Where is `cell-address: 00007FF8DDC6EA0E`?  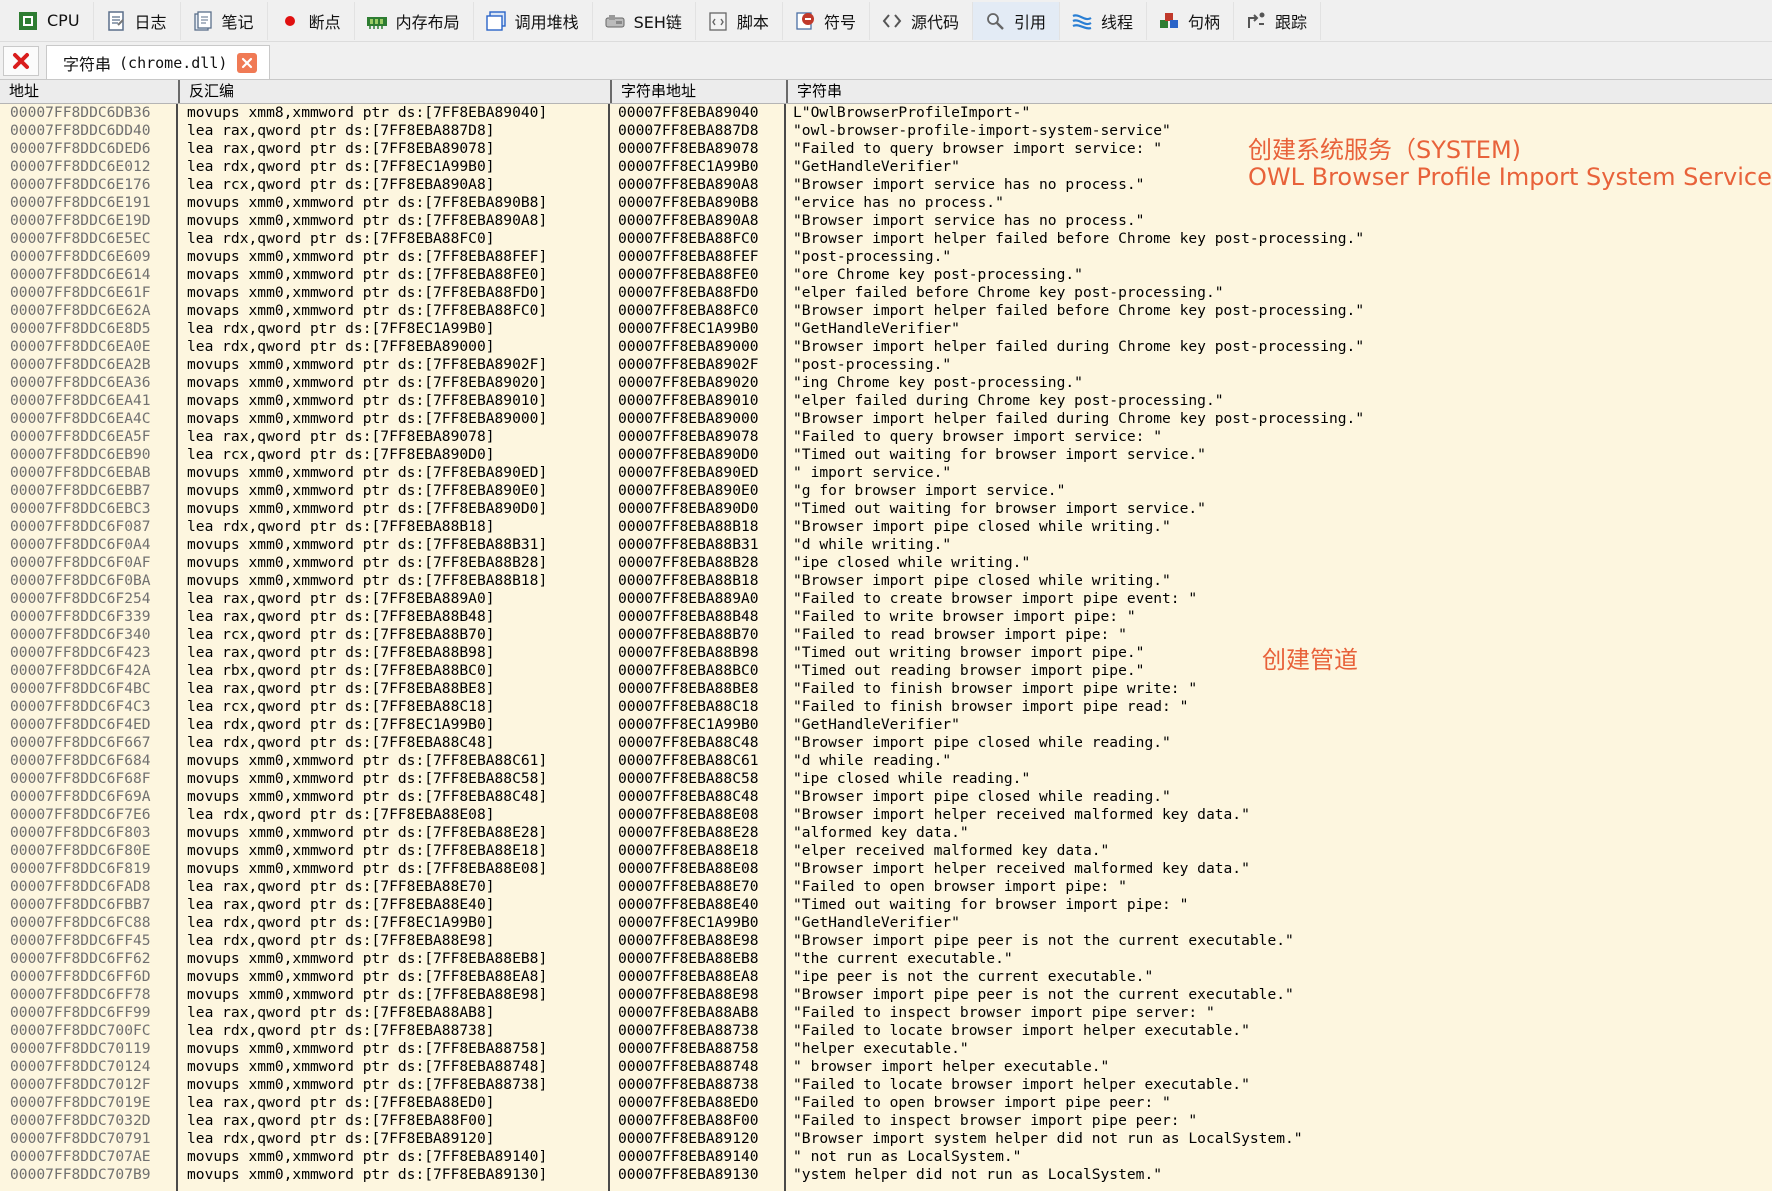 cell-address: 00007FF8DDC6EA0E is located at coordinates (93, 347).